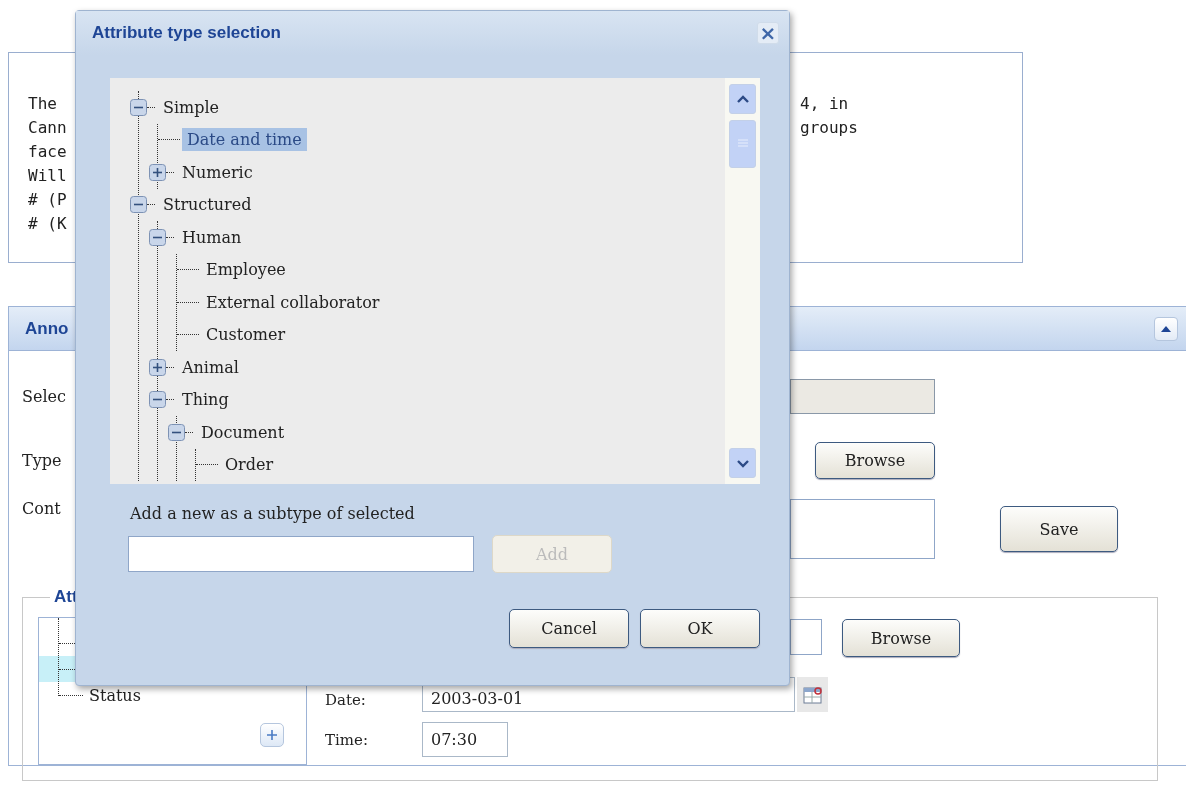 The width and height of the screenshot is (1186, 803). Describe the element at coordinates (246, 270) in the screenshot. I see `tree-item: Employee` at that location.